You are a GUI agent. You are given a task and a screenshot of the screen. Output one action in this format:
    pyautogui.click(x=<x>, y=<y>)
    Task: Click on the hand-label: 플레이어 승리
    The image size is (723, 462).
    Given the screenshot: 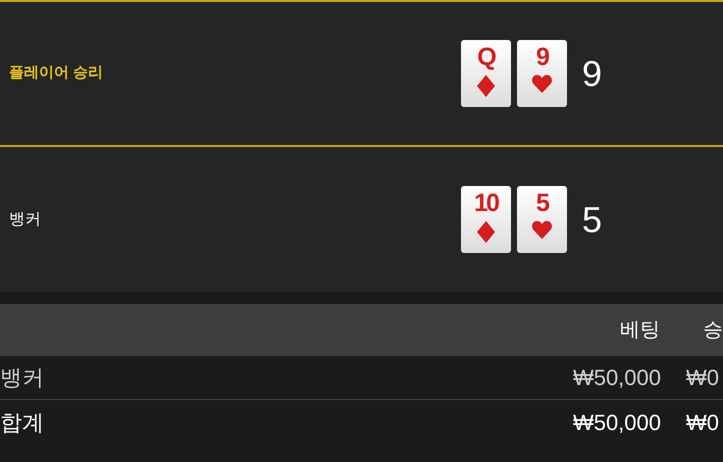 What is the action you would take?
    pyautogui.click(x=56, y=73)
    